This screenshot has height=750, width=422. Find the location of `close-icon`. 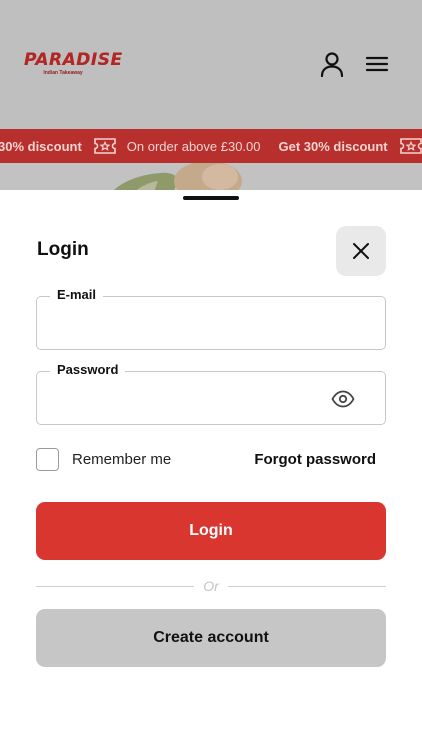

close-icon is located at coordinates (361, 251).